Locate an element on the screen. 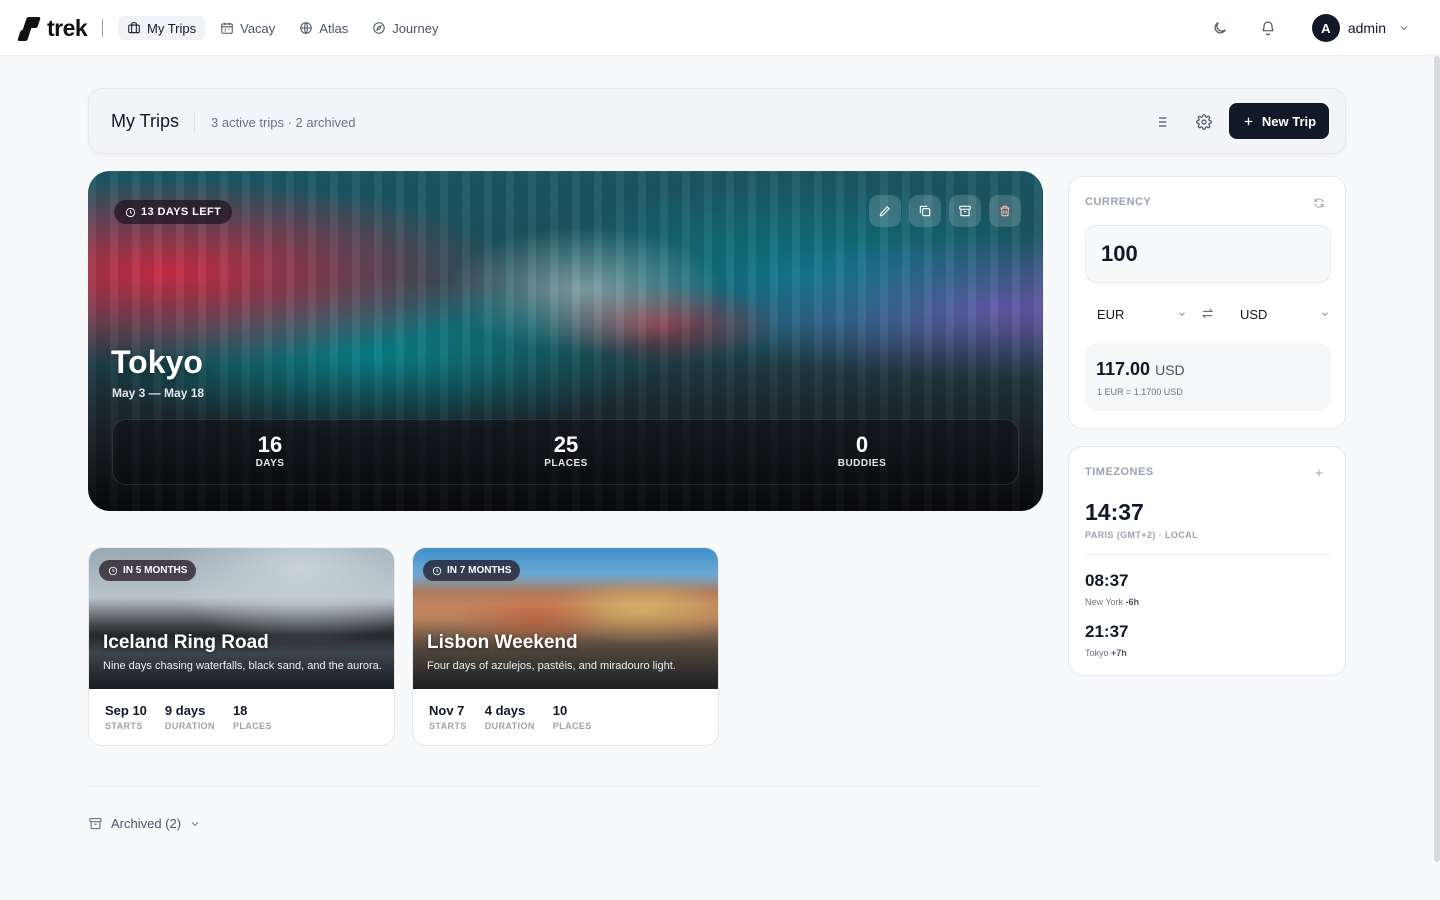 The height and width of the screenshot is (900, 1440). stat-buddies: 0 BUDDIES is located at coordinates (862, 450).